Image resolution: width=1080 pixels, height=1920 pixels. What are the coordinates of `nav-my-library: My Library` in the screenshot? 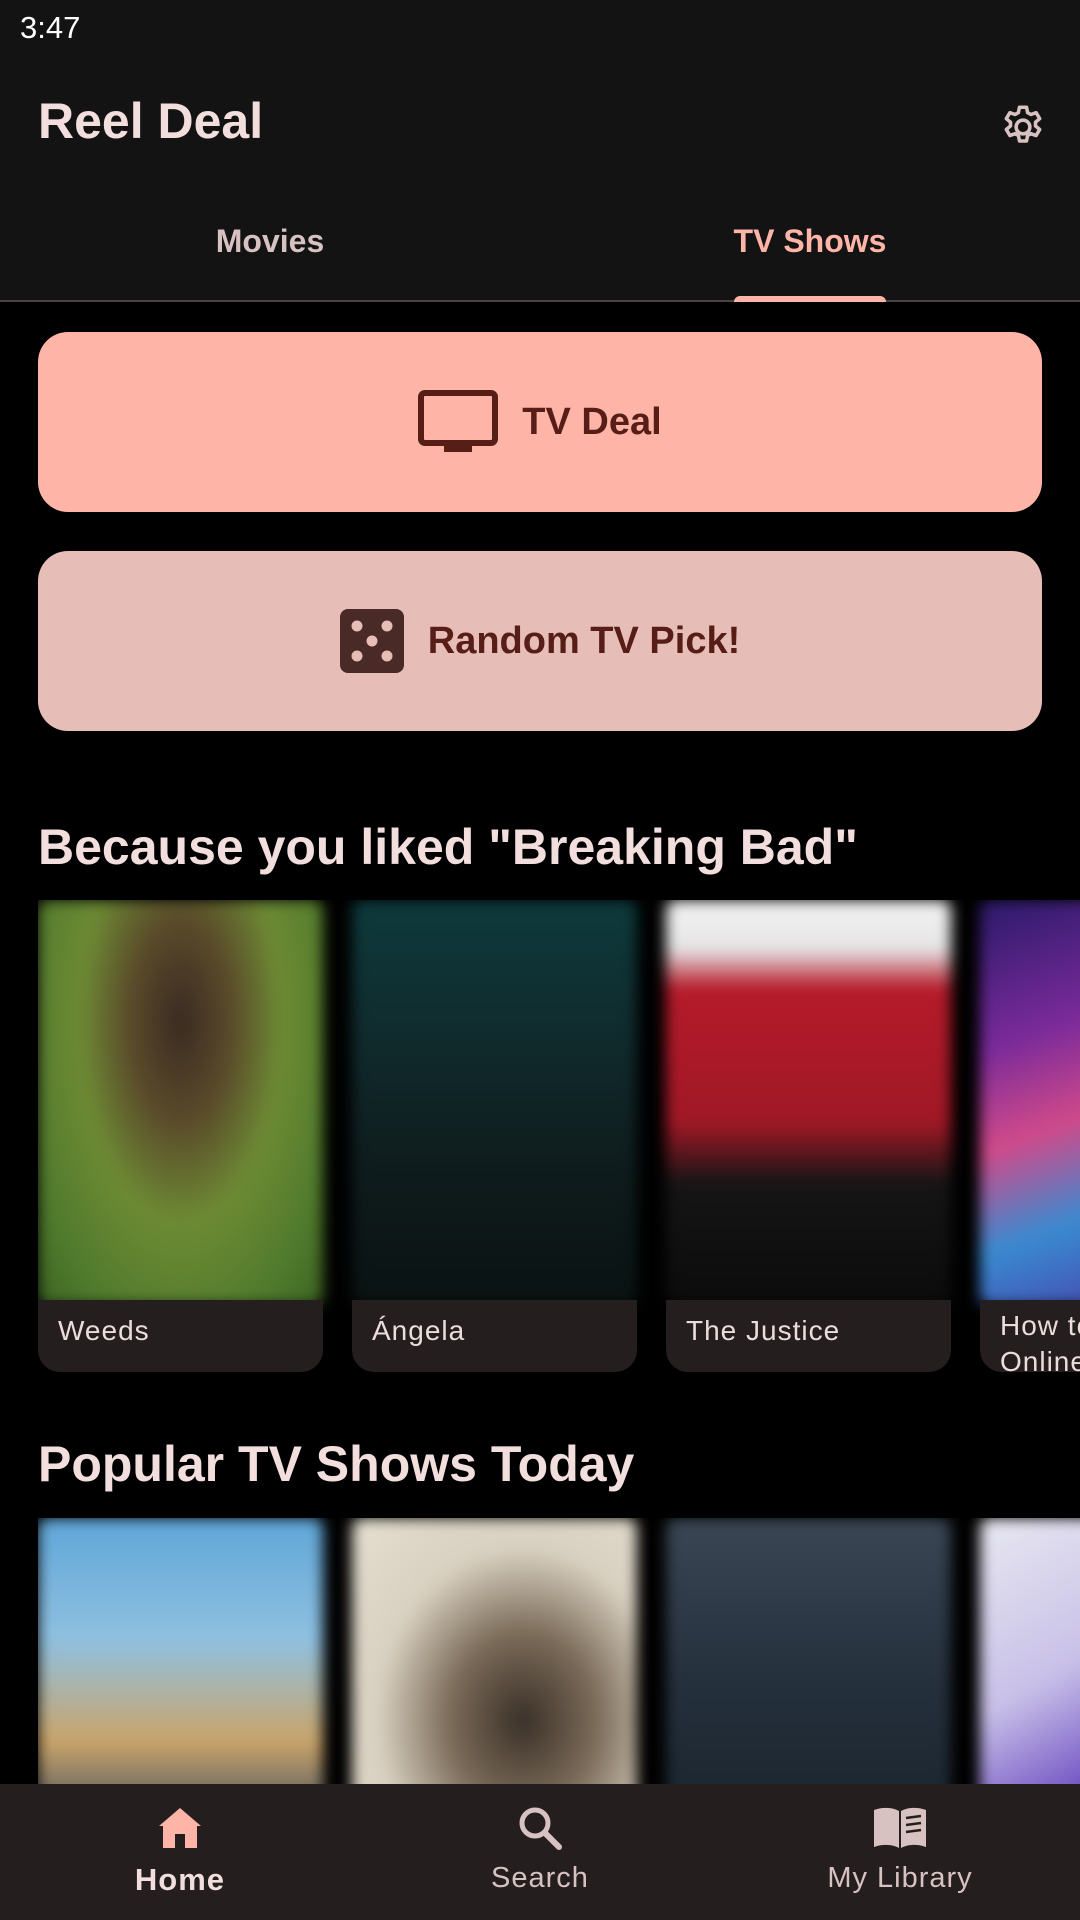 It's located at (900, 1852).